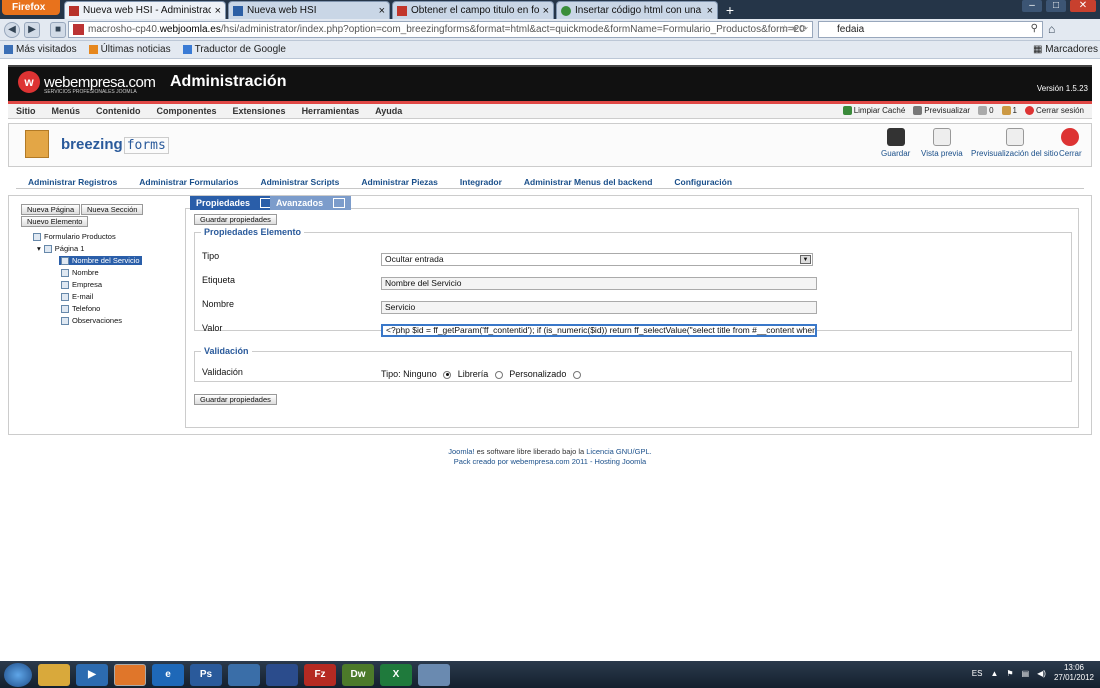  I want to click on users-count: 1, so click(1009, 110).